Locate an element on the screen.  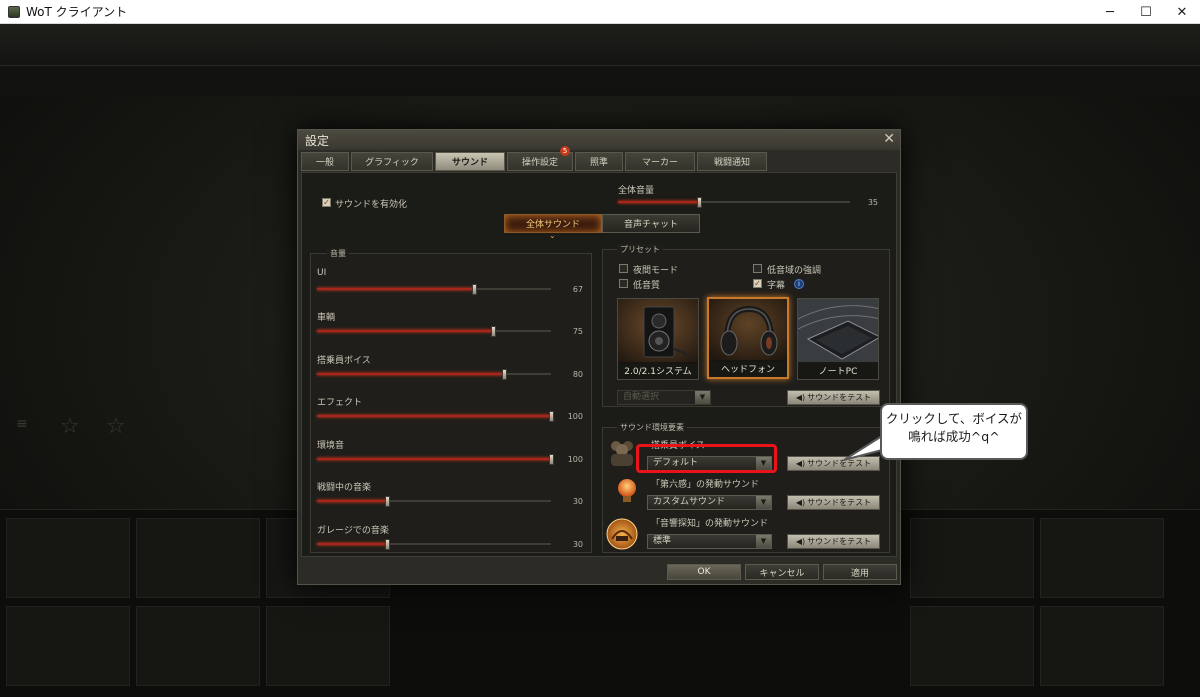
garage-music-volume-value: 30 is located at coordinates (577, 544).